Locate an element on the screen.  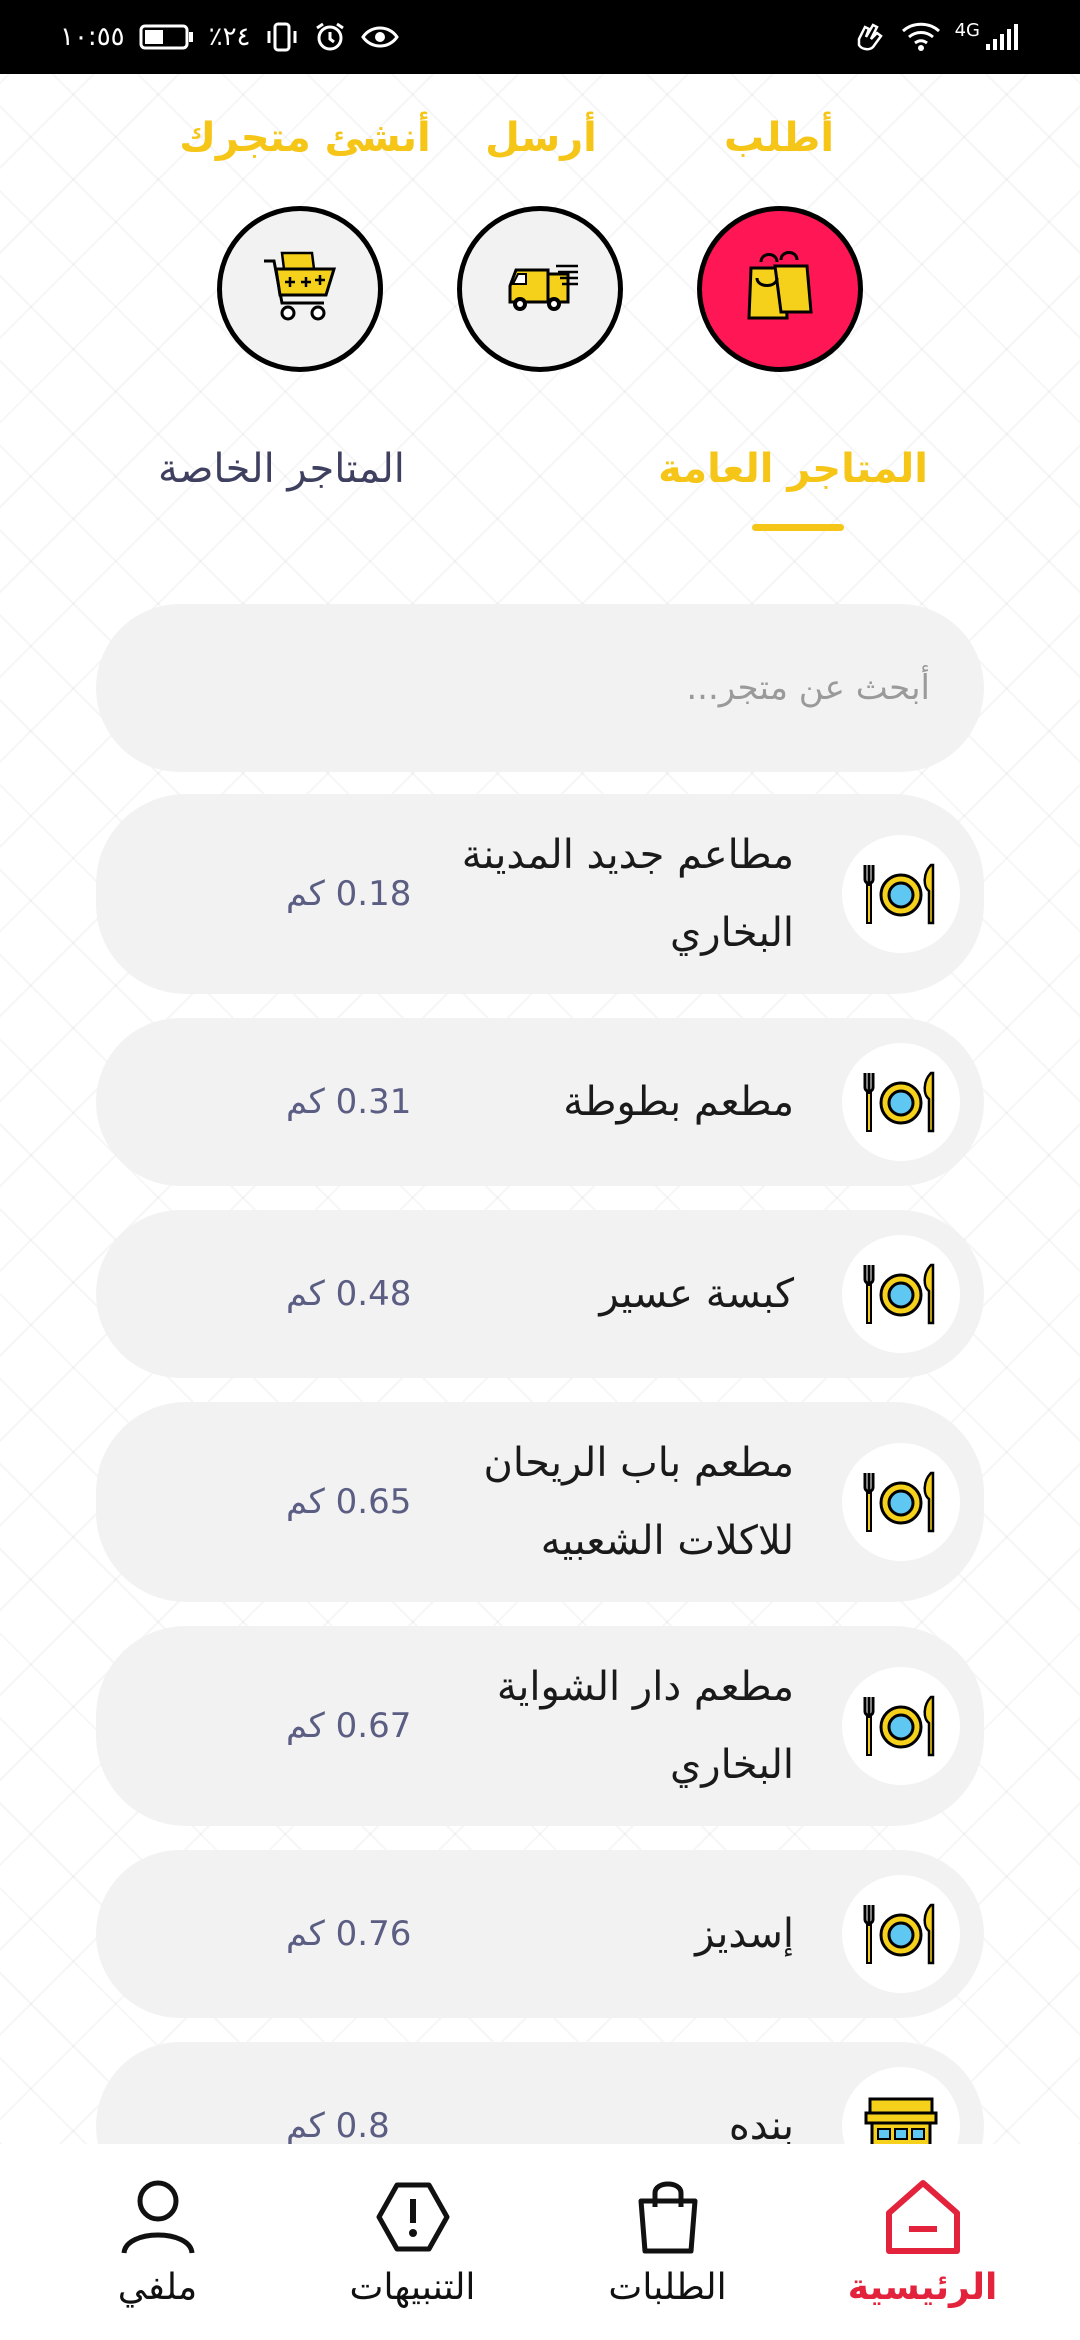
action-order: أطلب is located at coordinates (779, 138).